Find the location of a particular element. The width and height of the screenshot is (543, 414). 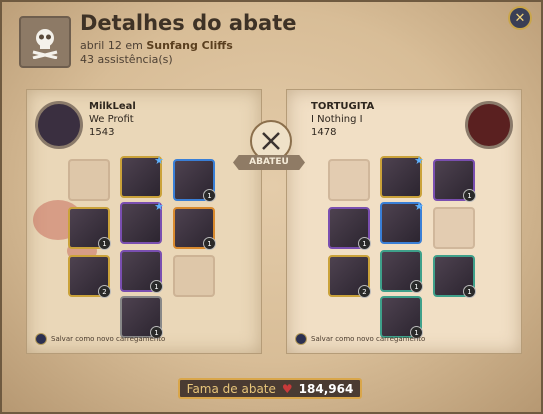

victim-guild: I Nothing I is located at coordinates (337, 119).